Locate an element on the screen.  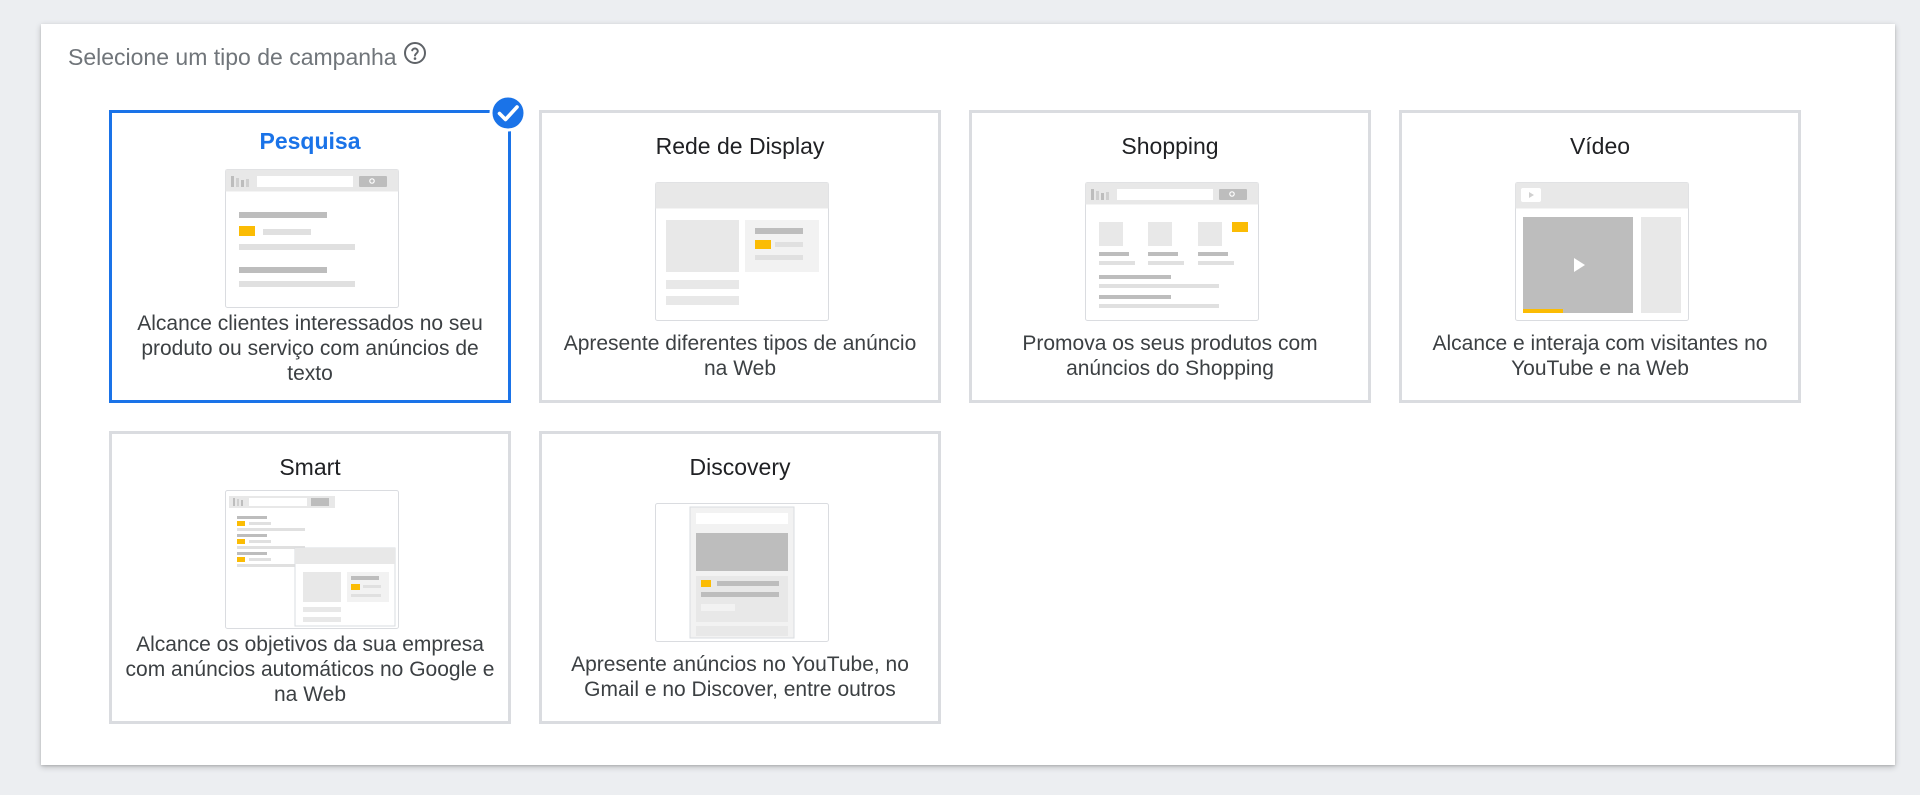
search-ad-illustration is located at coordinates (312, 238).